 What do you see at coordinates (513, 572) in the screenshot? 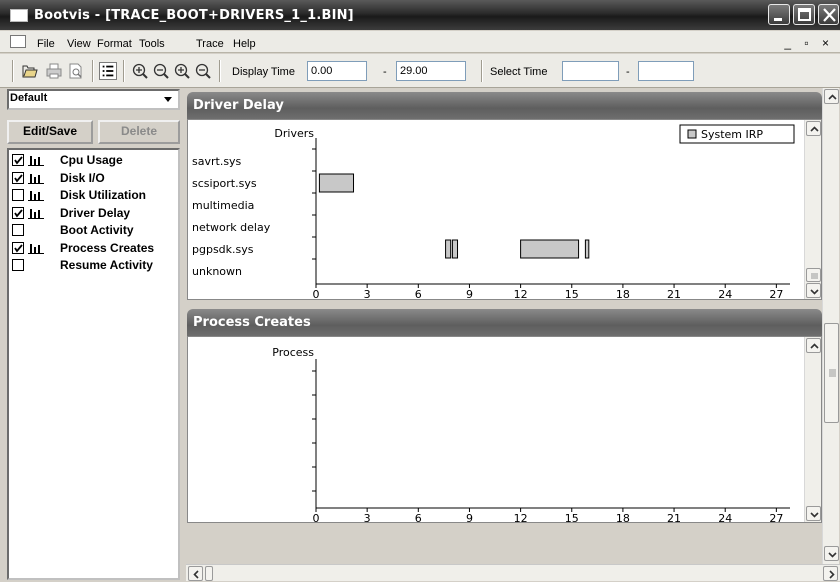
I see `content-horizontal-scrollbar` at bounding box center [513, 572].